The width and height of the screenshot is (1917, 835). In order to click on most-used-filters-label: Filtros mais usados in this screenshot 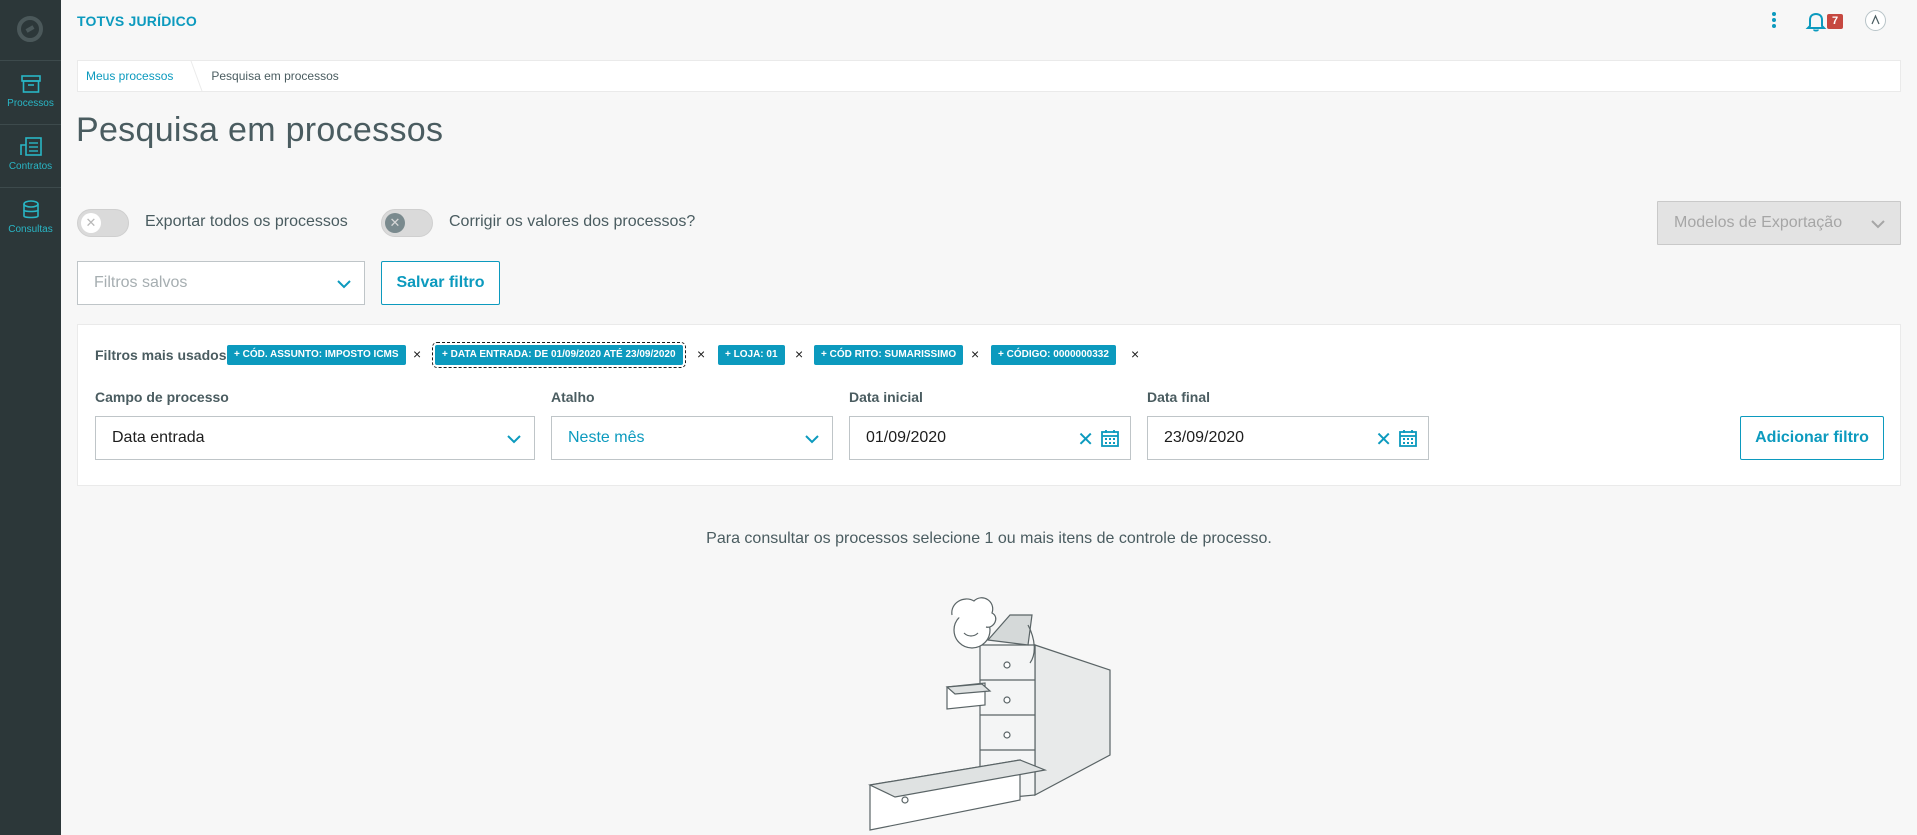, I will do `click(161, 355)`.